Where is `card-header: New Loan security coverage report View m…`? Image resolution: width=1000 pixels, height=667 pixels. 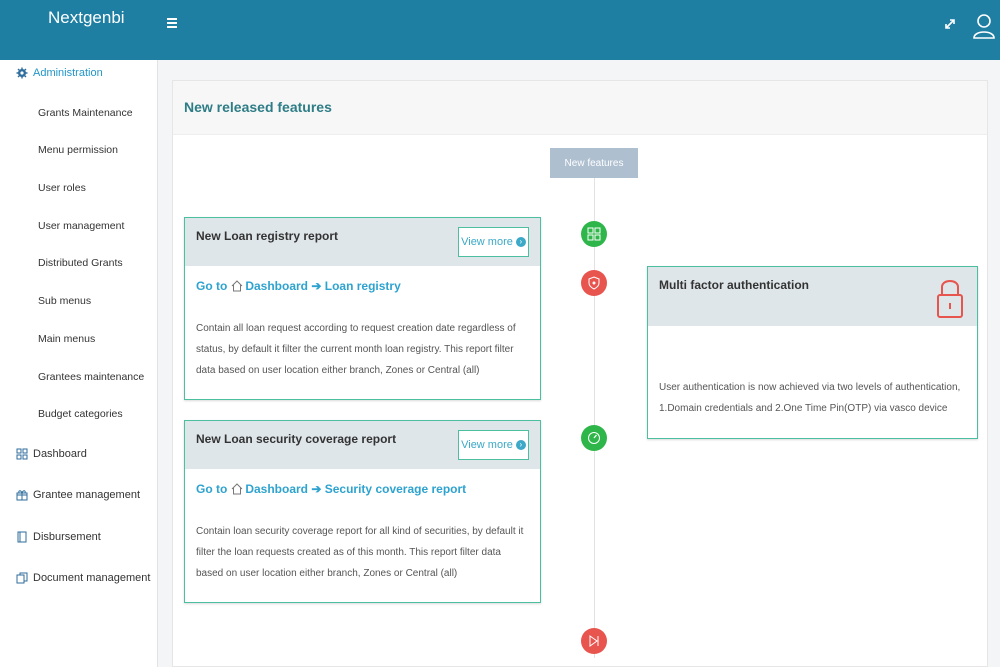 card-header: New Loan security coverage report View m… is located at coordinates (362, 445).